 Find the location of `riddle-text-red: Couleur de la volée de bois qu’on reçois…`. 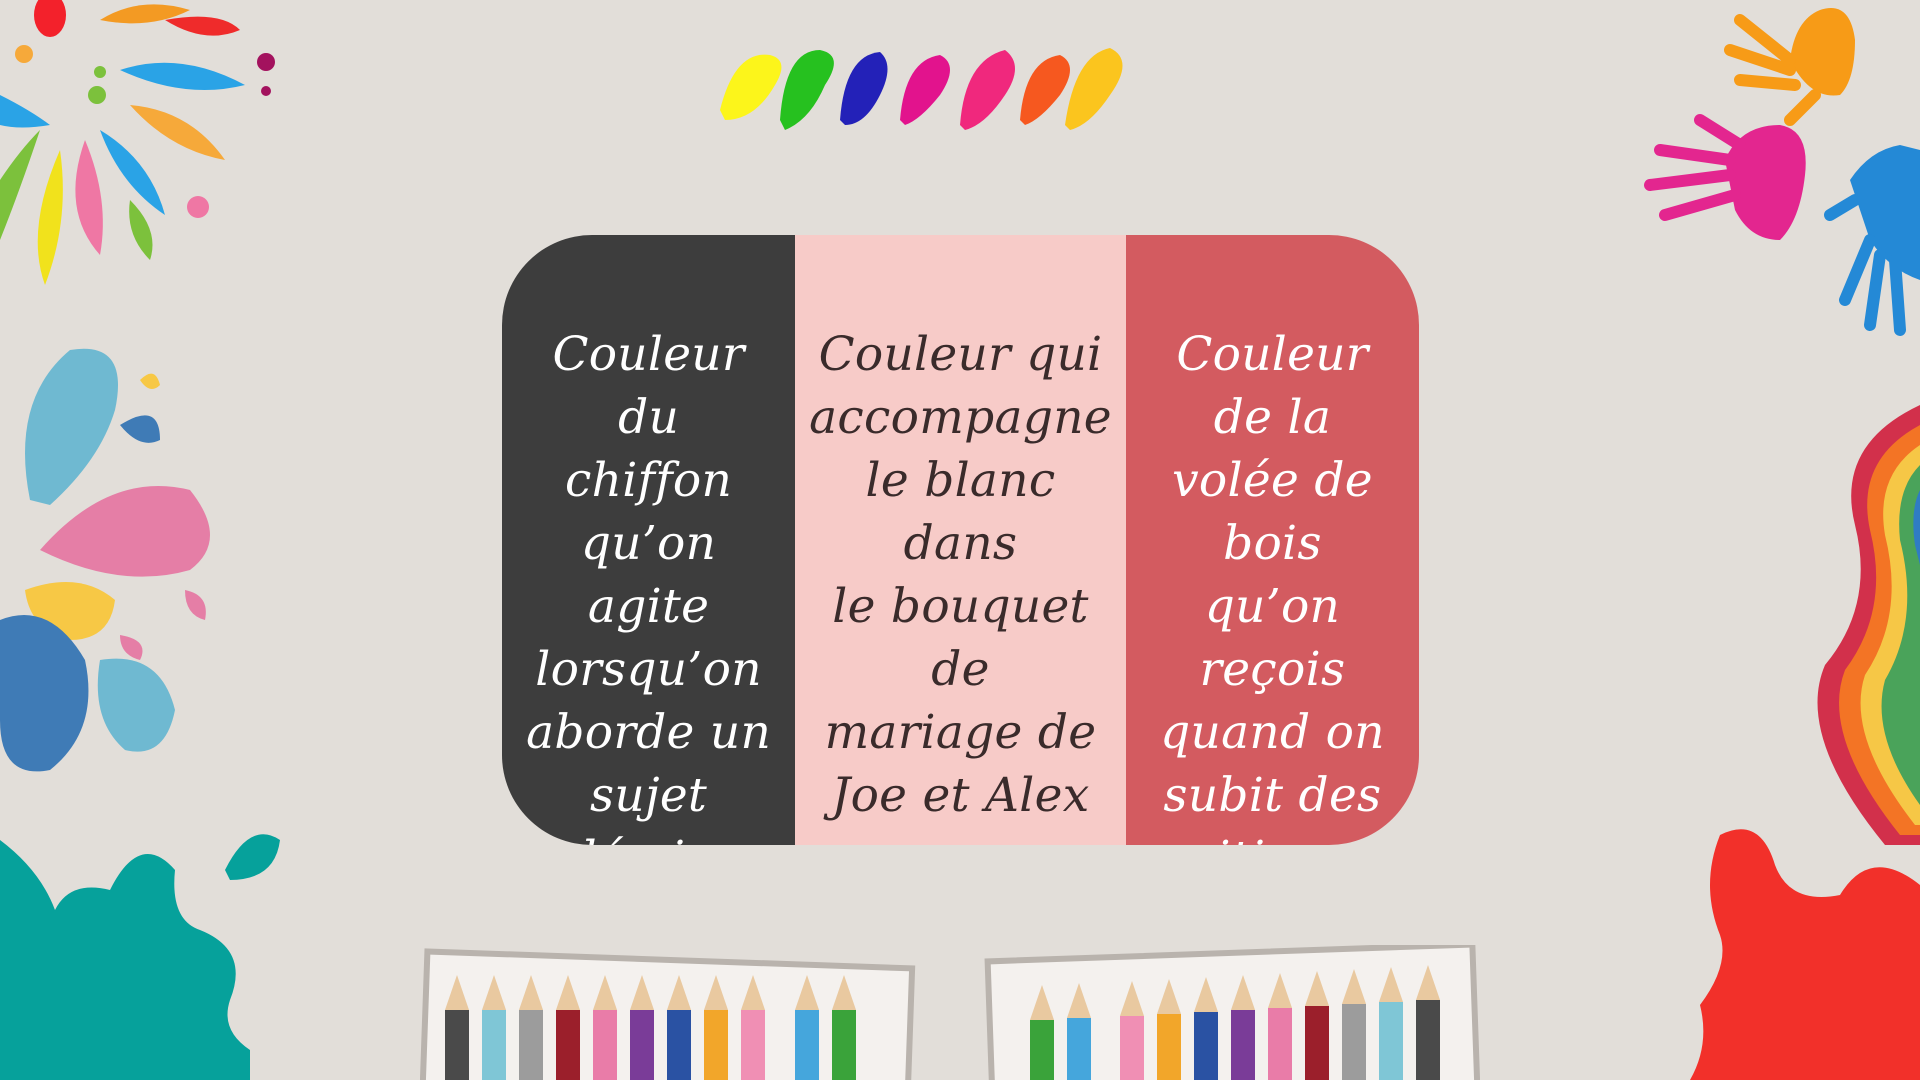

riddle-text-red: Couleur de la volée de bois qu’on reçois… is located at coordinates (1272, 586).